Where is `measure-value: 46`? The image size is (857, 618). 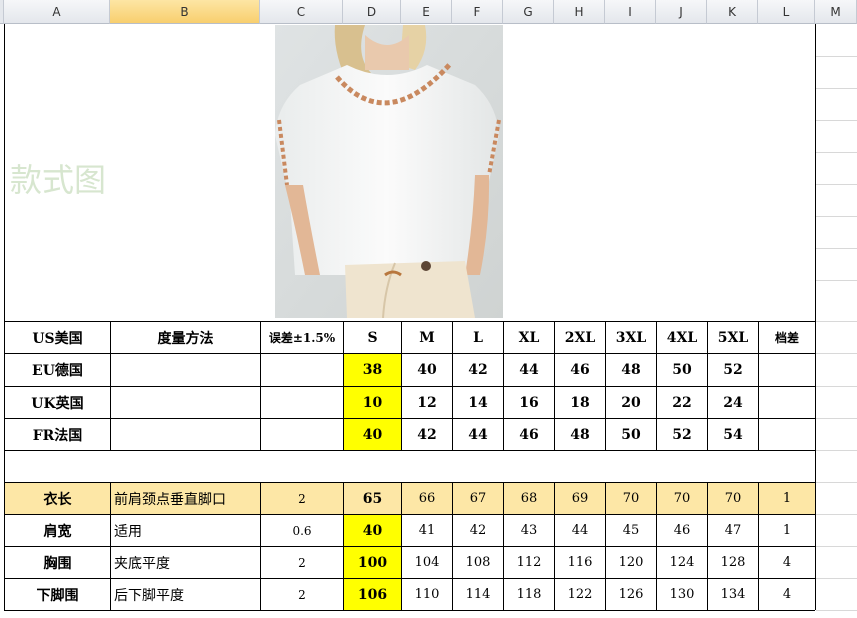
measure-value: 46 is located at coordinates (682, 530).